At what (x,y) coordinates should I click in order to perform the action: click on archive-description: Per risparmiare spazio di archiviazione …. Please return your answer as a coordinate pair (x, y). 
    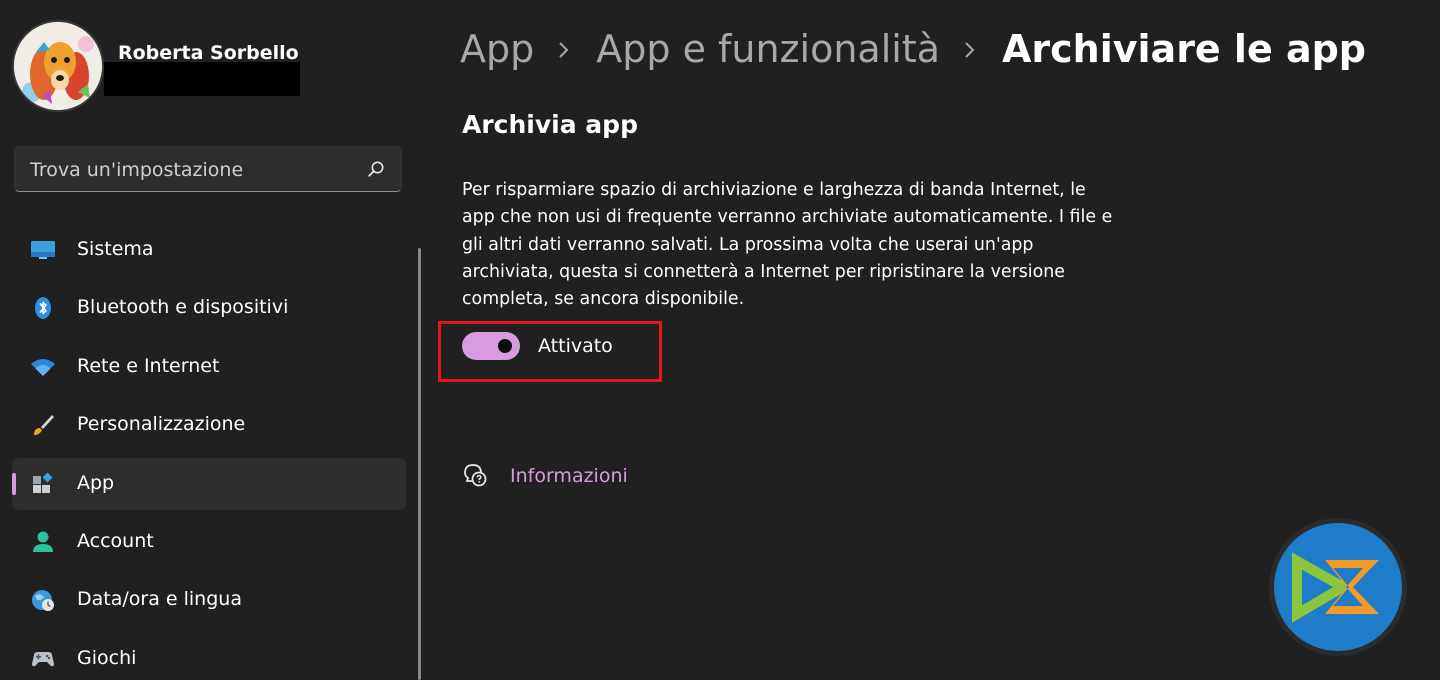
    Looking at the image, I should click on (787, 245).